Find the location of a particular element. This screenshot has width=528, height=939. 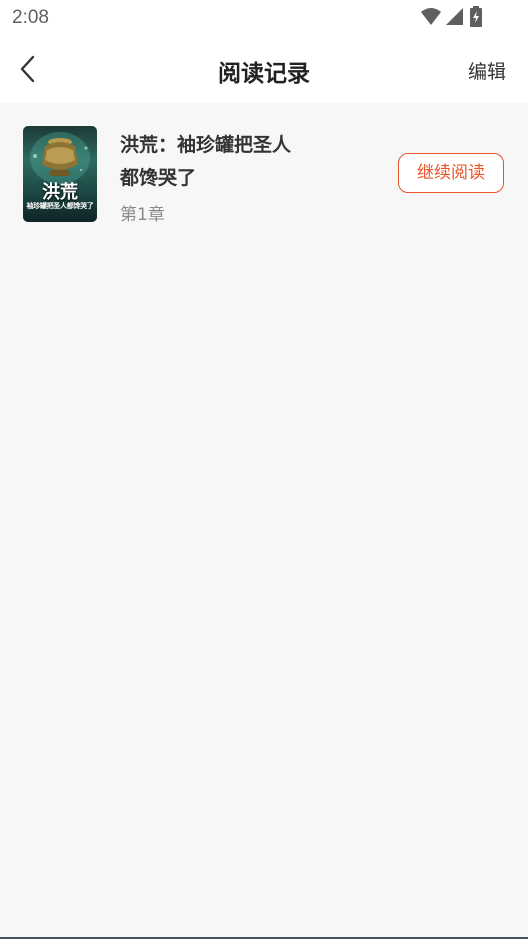

signal-icon is located at coordinates (454, 16).